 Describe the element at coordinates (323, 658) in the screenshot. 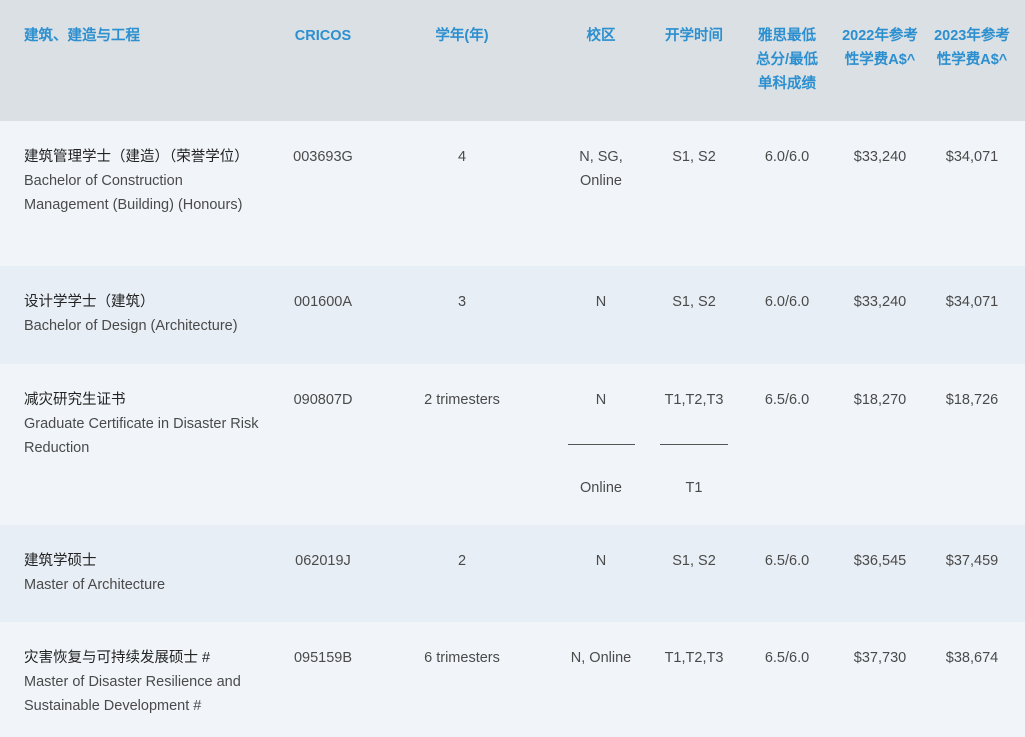

I see `cricos-code: 095159B` at that location.